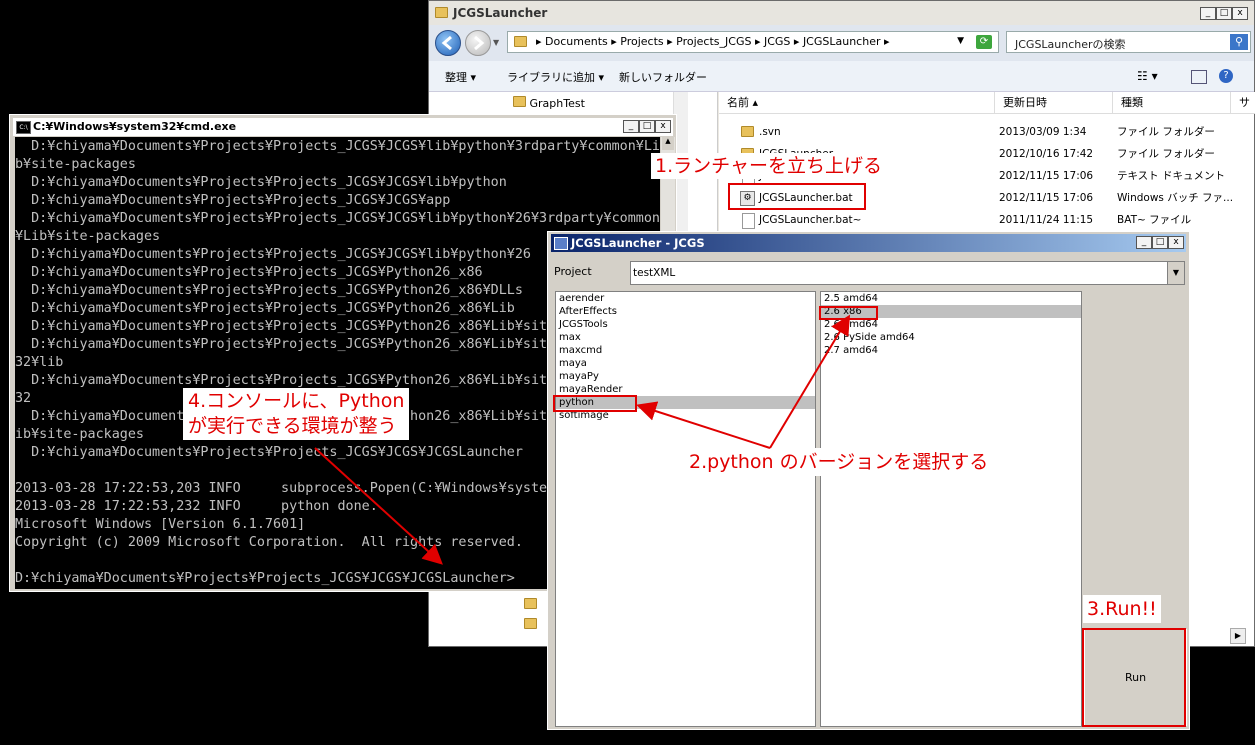 The image size is (1255, 745). I want to click on arrow-to-console, so click(378, 506).